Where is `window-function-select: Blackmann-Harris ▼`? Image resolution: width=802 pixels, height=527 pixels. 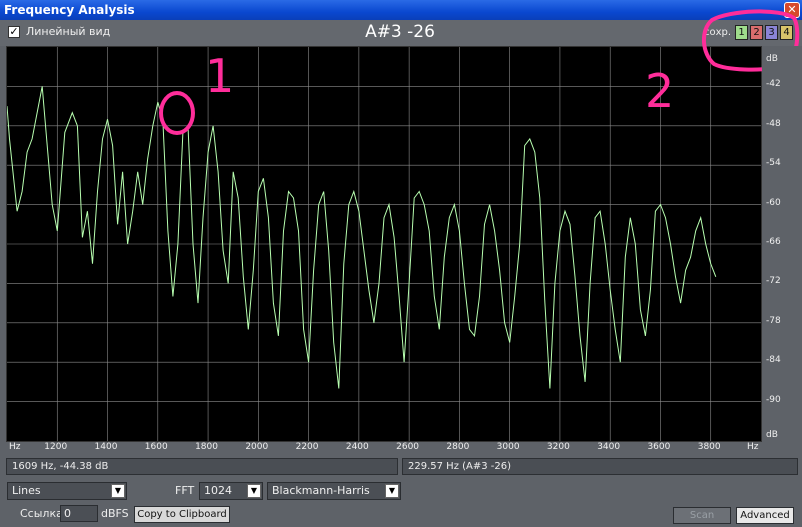 window-function-select: Blackmann-Harris ▼ is located at coordinates (334, 491).